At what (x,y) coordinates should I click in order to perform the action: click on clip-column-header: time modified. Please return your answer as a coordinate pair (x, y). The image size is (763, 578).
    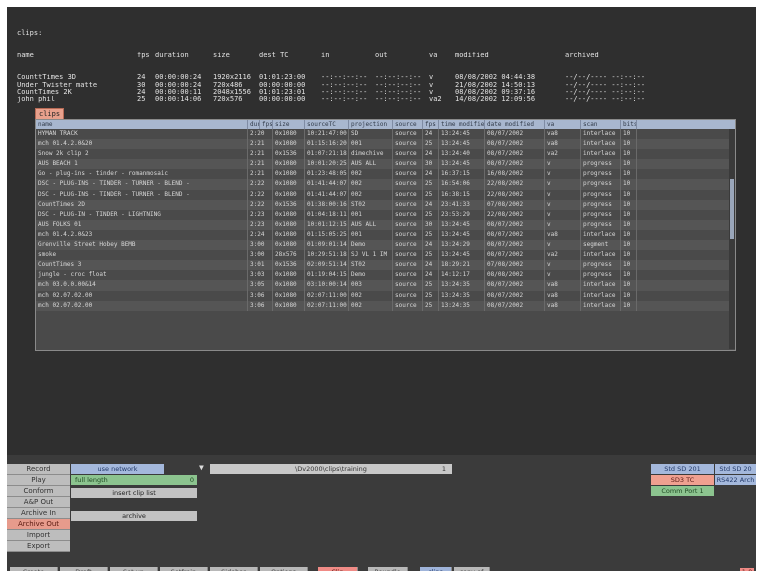
    Looking at the image, I should click on (462, 124).